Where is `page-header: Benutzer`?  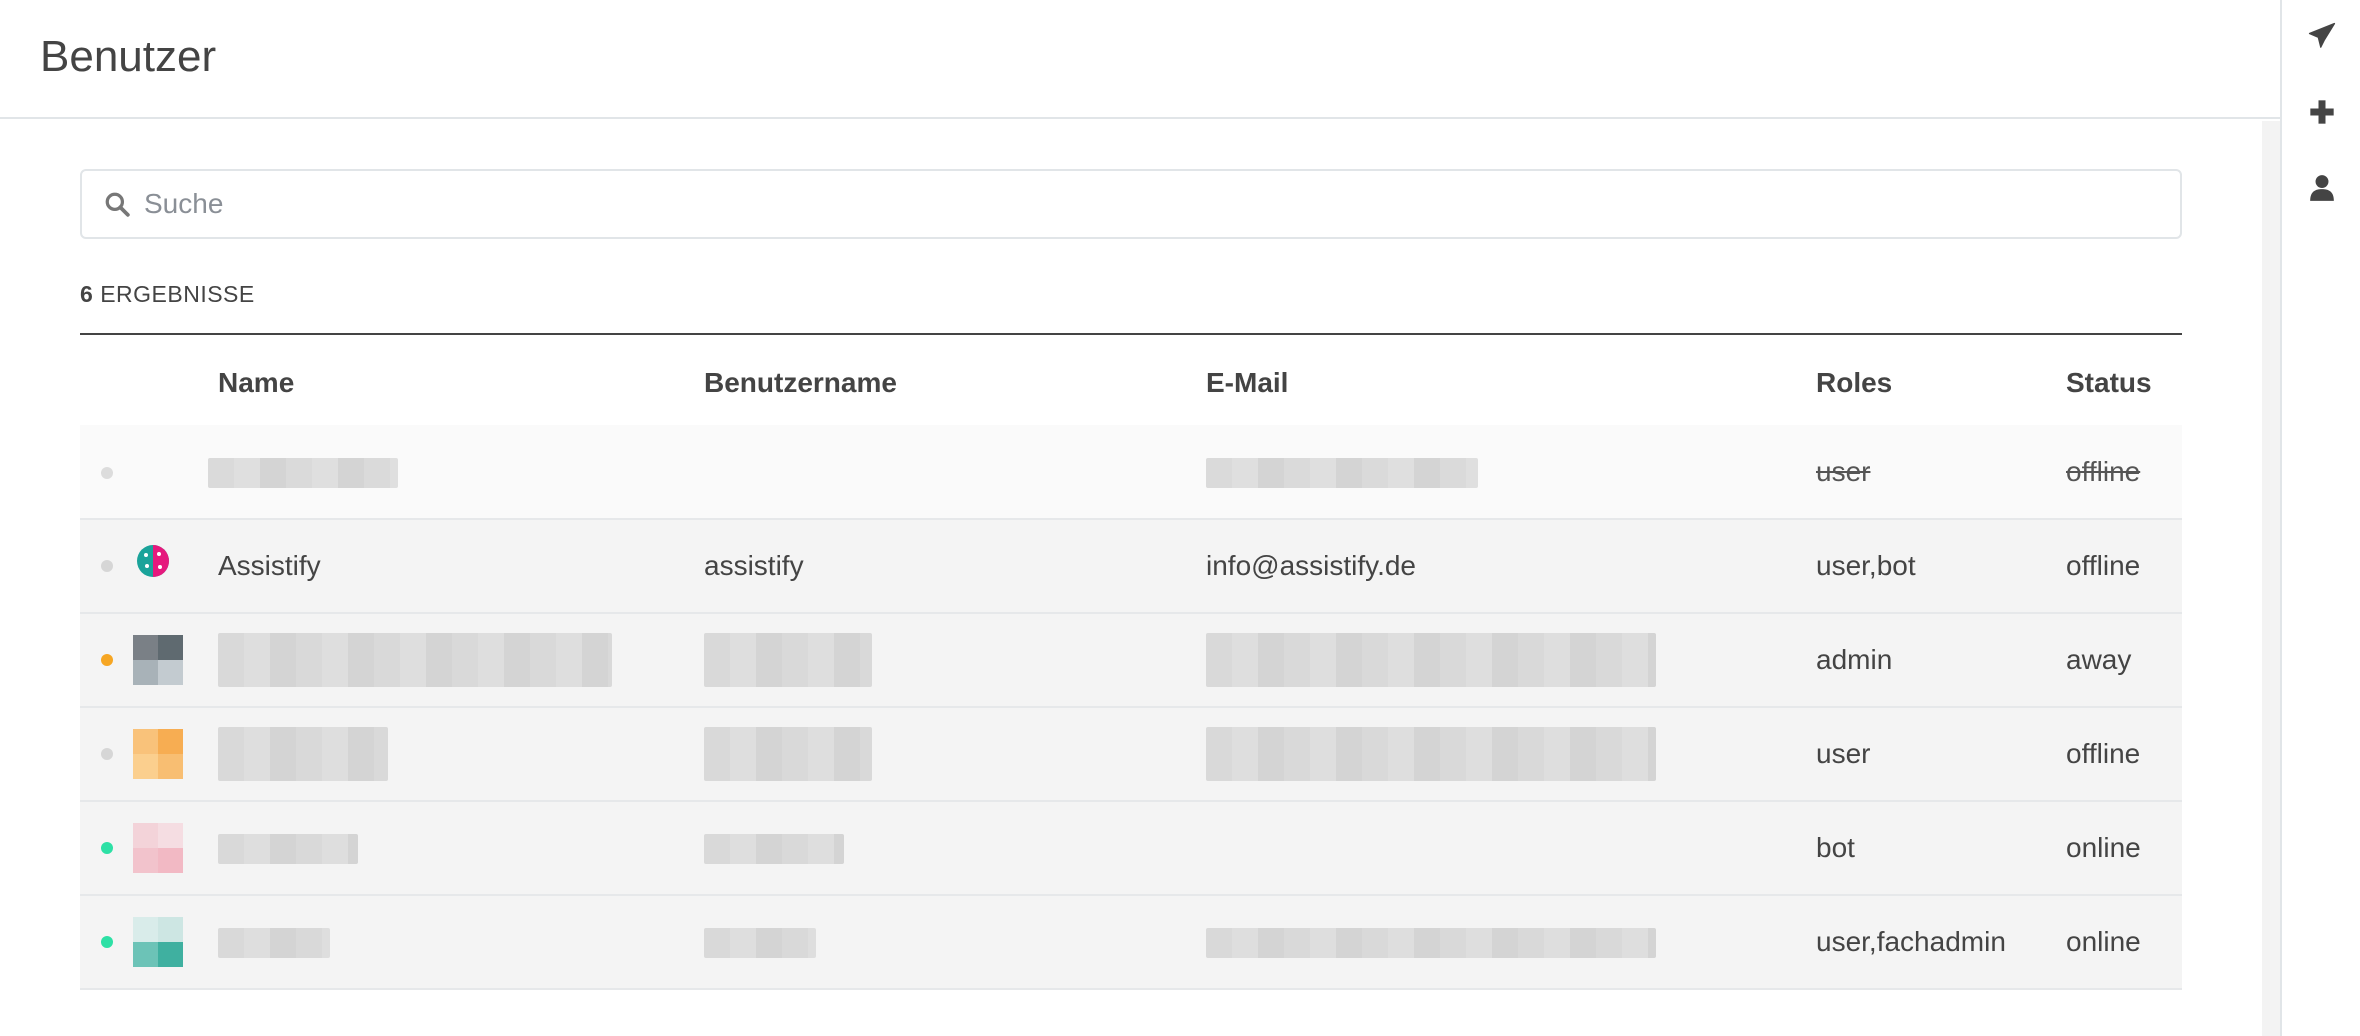 page-header: Benutzer is located at coordinates (1140, 59).